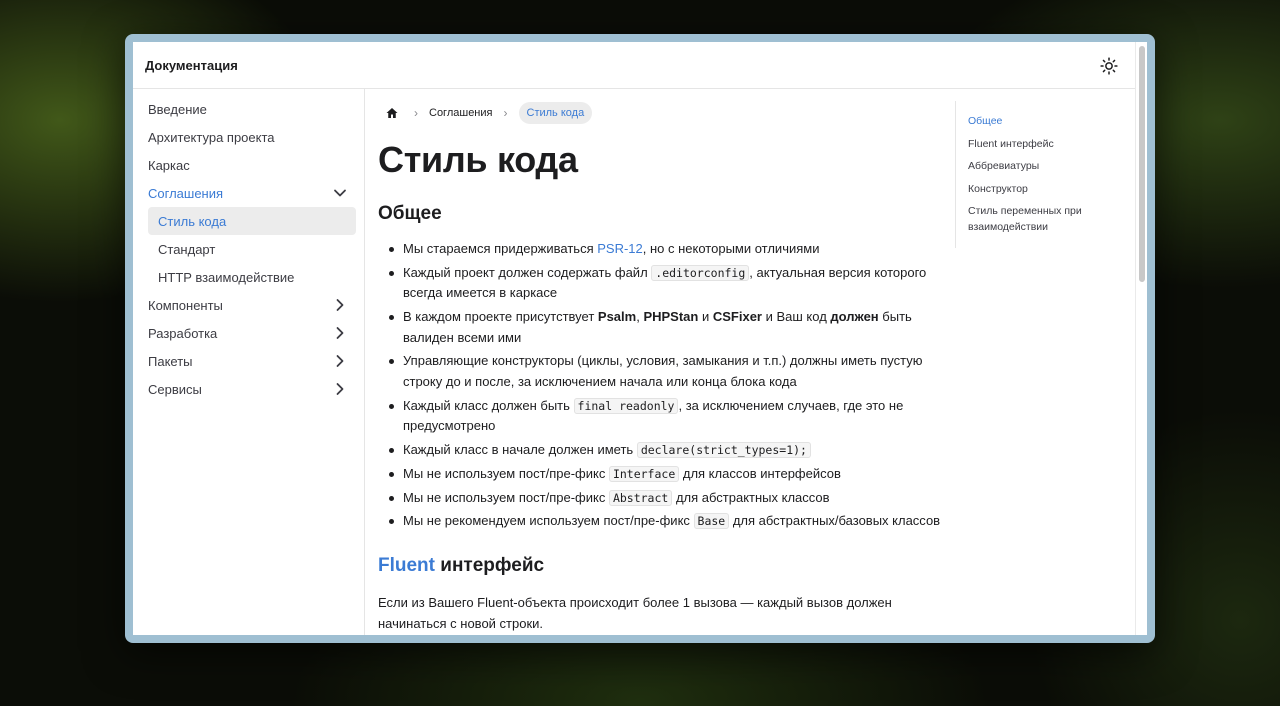 The width and height of the screenshot is (1280, 706). What do you see at coordinates (461, 113) in the screenshot?
I see `breadcrumb-section: Соглашения` at bounding box center [461, 113].